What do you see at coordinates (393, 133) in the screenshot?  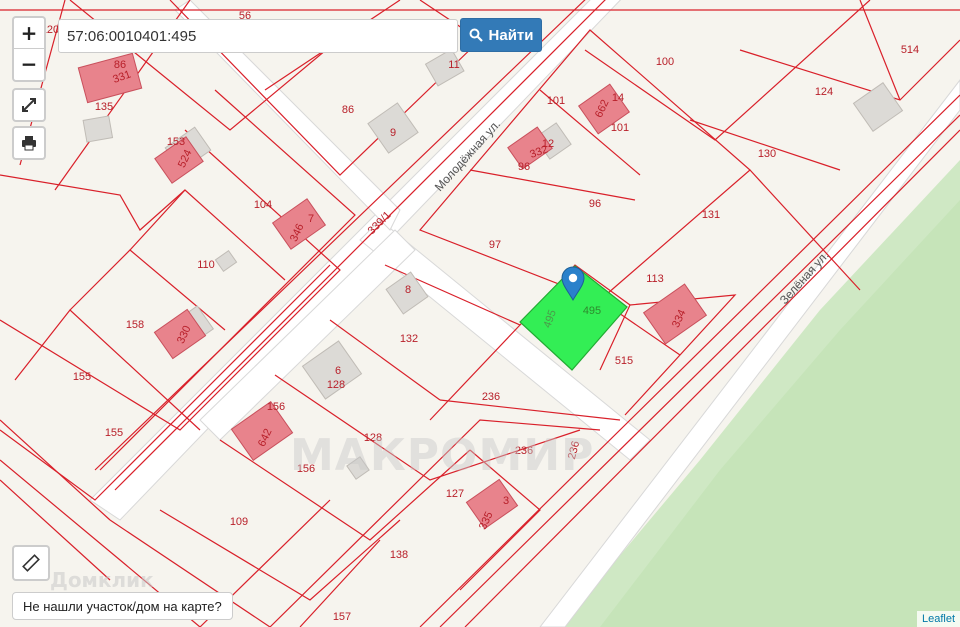 I see `parcel-number-label: 9` at bounding box center [393, 133].